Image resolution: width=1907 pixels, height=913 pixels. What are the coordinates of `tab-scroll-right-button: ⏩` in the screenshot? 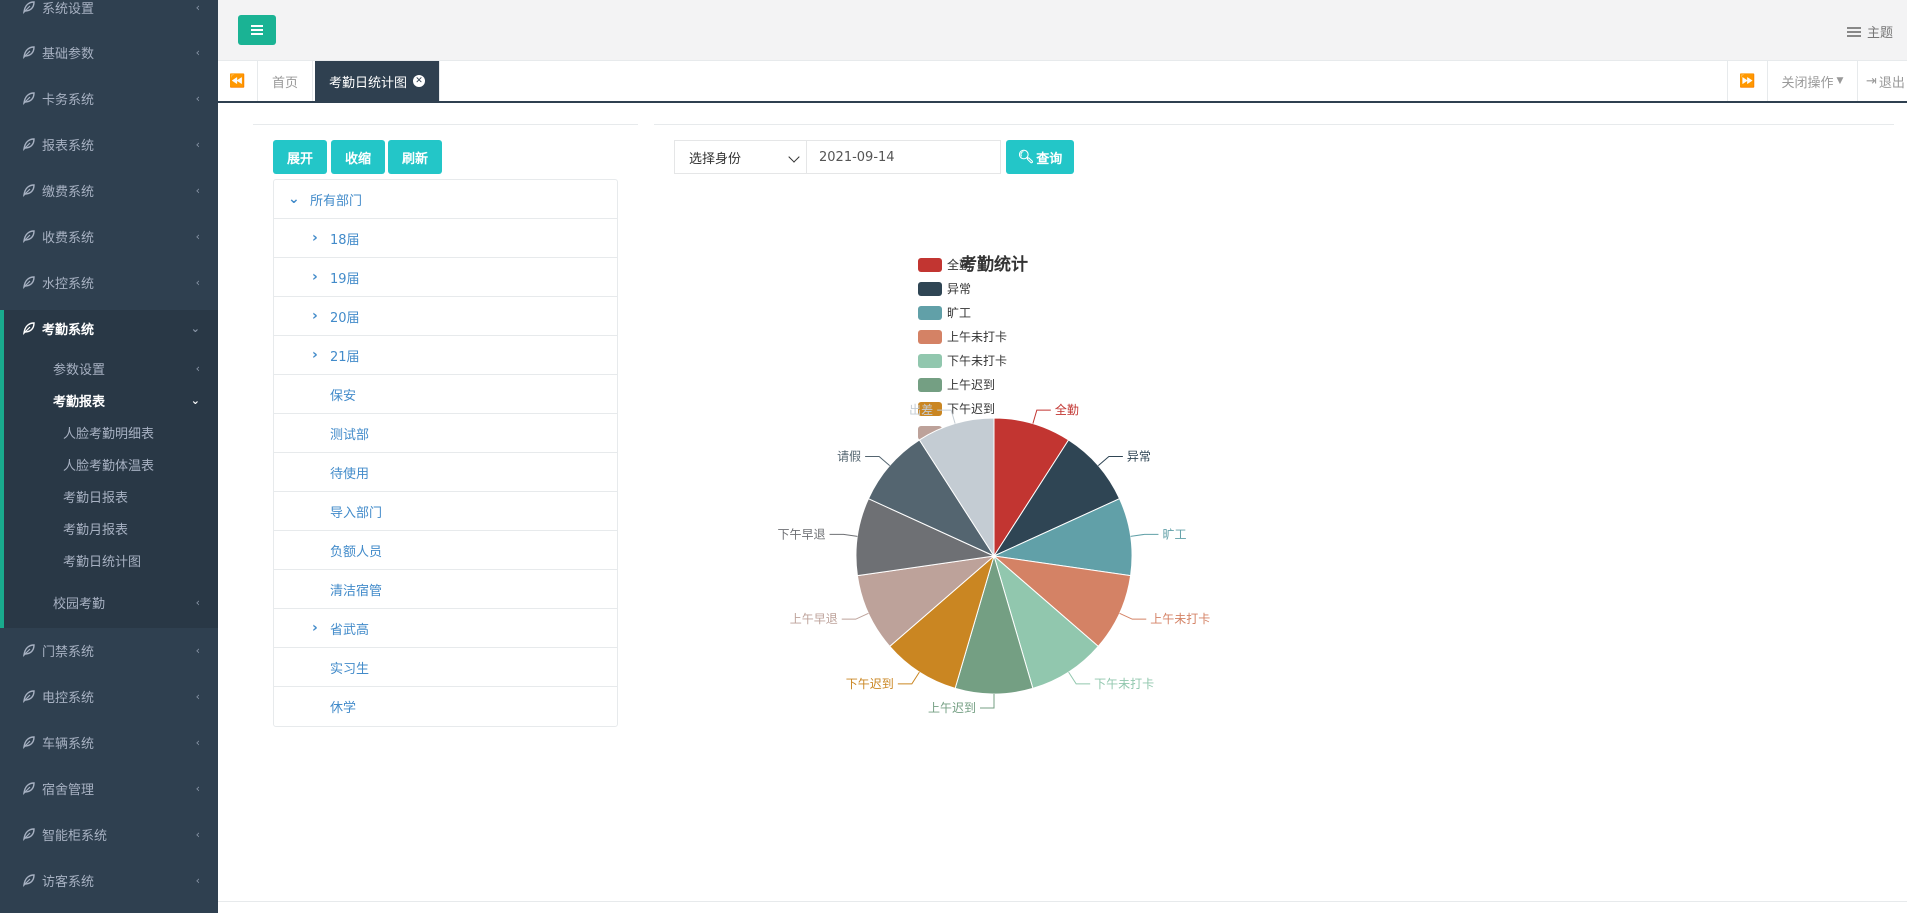 It's located at (1747, 81).